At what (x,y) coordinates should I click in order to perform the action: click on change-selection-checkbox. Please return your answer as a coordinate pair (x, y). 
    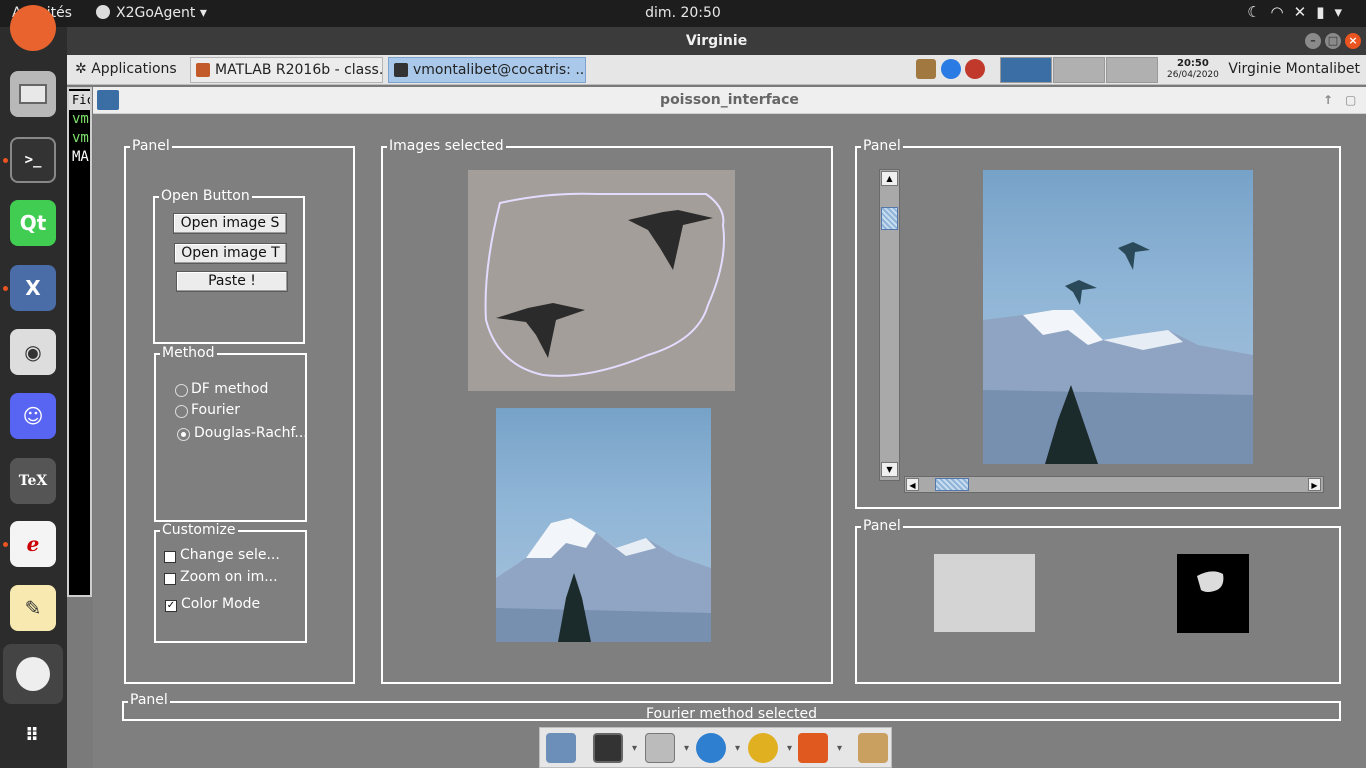
    Looking at the image, I should click on (170, 557).